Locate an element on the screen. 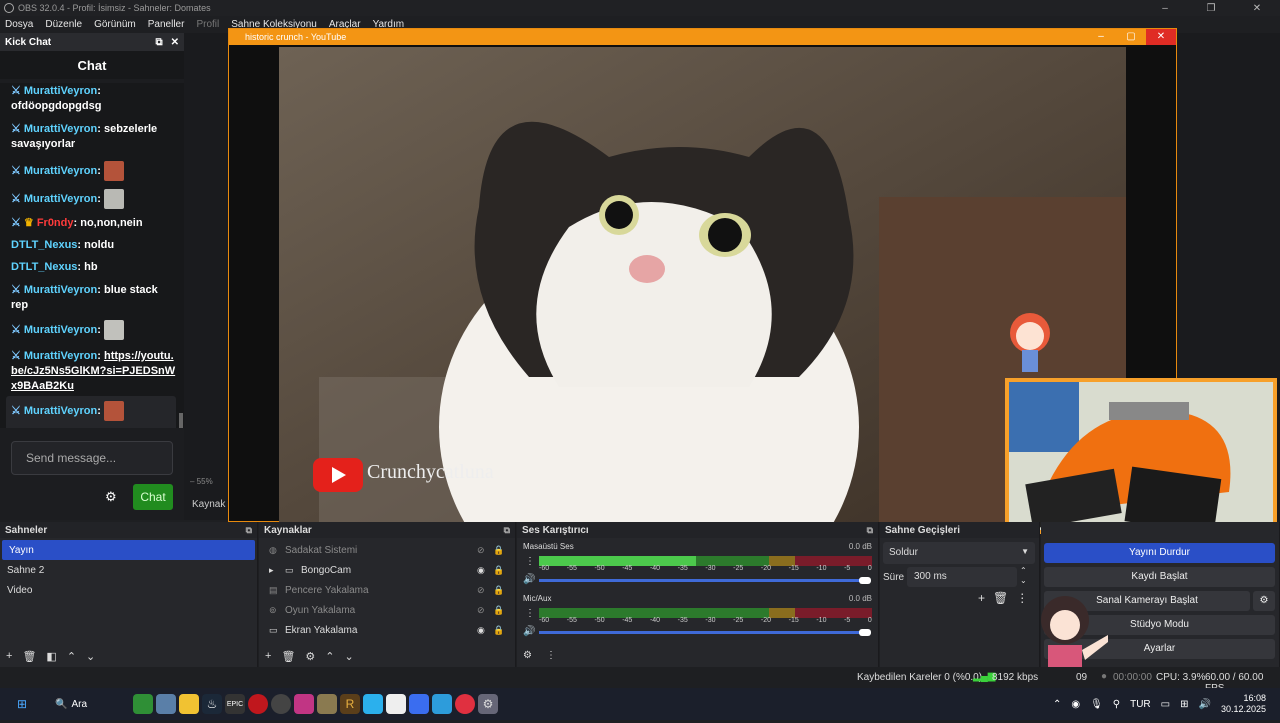  source-item: ◍ Sadakat Sistemi ⊘ 🔒 is located at coordinates (387, 550).